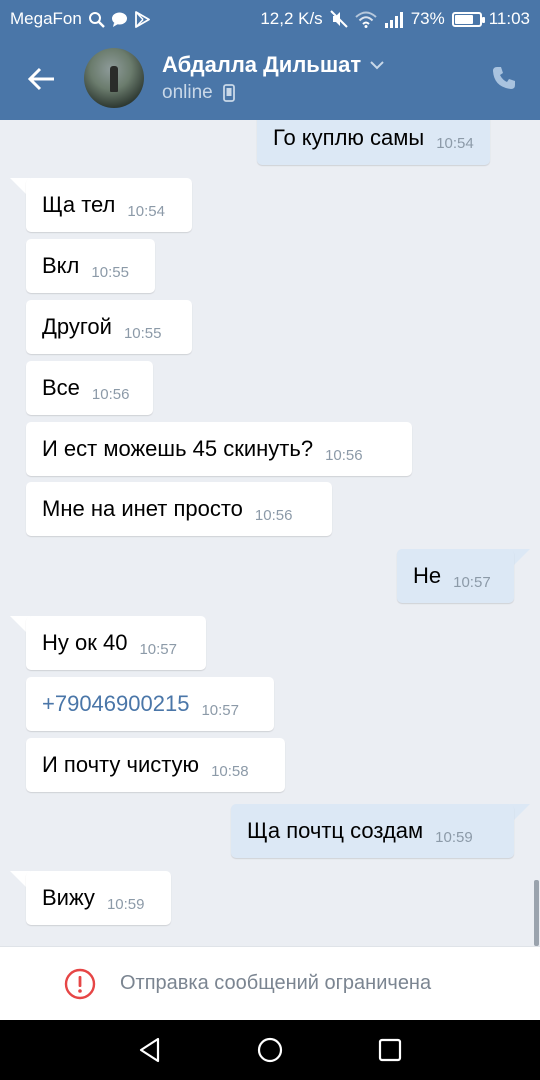  What do you see at coordinates (276, 983) in the screenshot?
I see `restriction-text: Отправка сообщений ограничена` at bounding box center [276, 983].